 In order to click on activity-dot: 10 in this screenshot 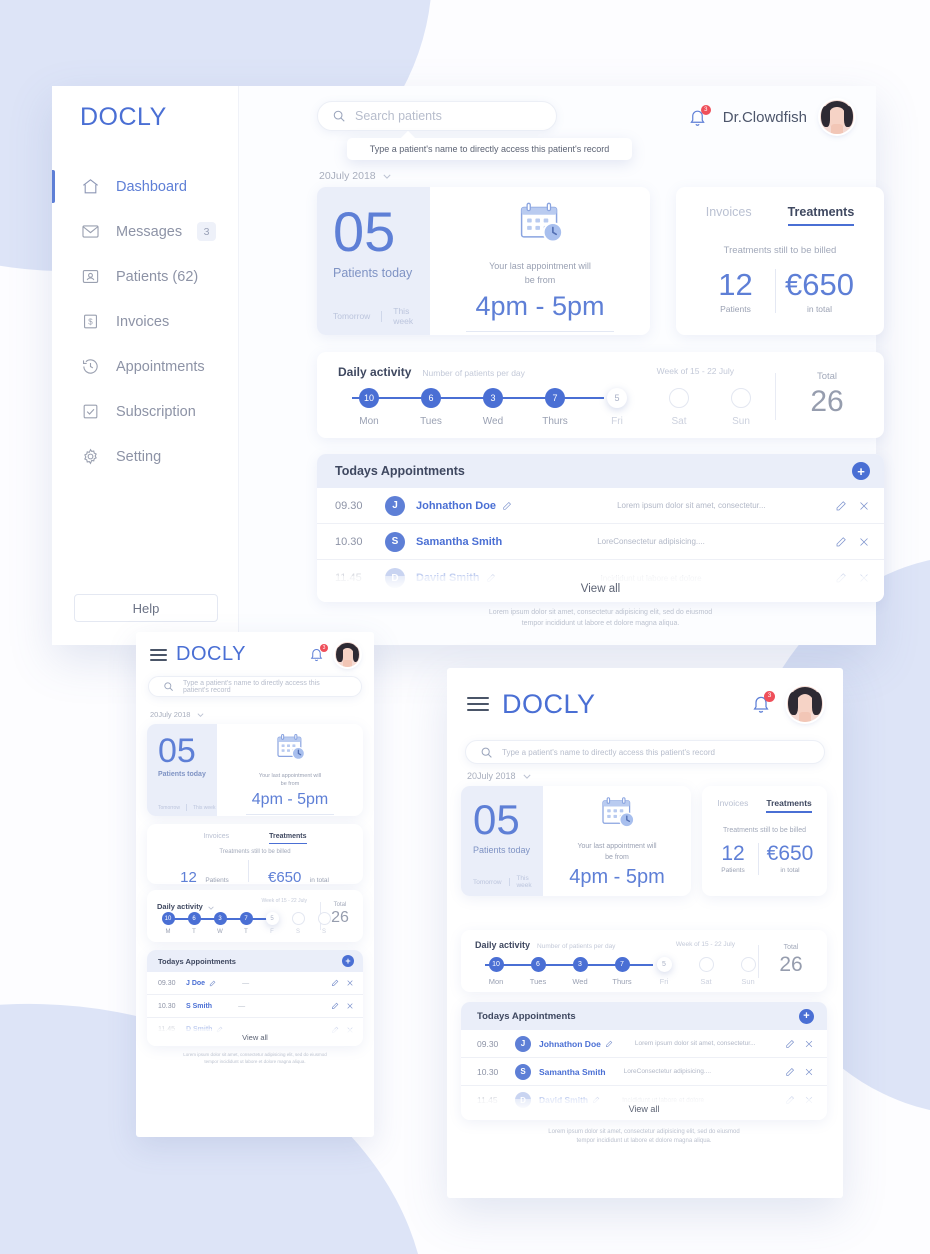, I will do `click(496, 964)`.